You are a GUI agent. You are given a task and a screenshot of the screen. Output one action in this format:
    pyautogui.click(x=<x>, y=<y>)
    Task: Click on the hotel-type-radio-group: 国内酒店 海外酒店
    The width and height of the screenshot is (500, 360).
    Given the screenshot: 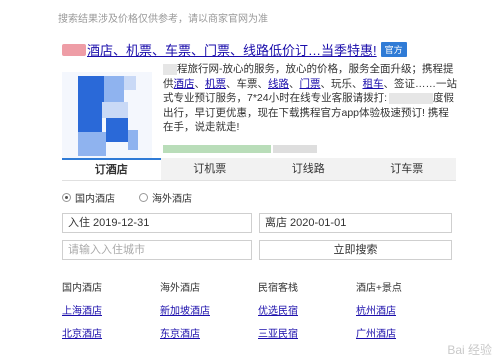 What is the action you would take?
    pyautogui.click(x=139, y=197)
    